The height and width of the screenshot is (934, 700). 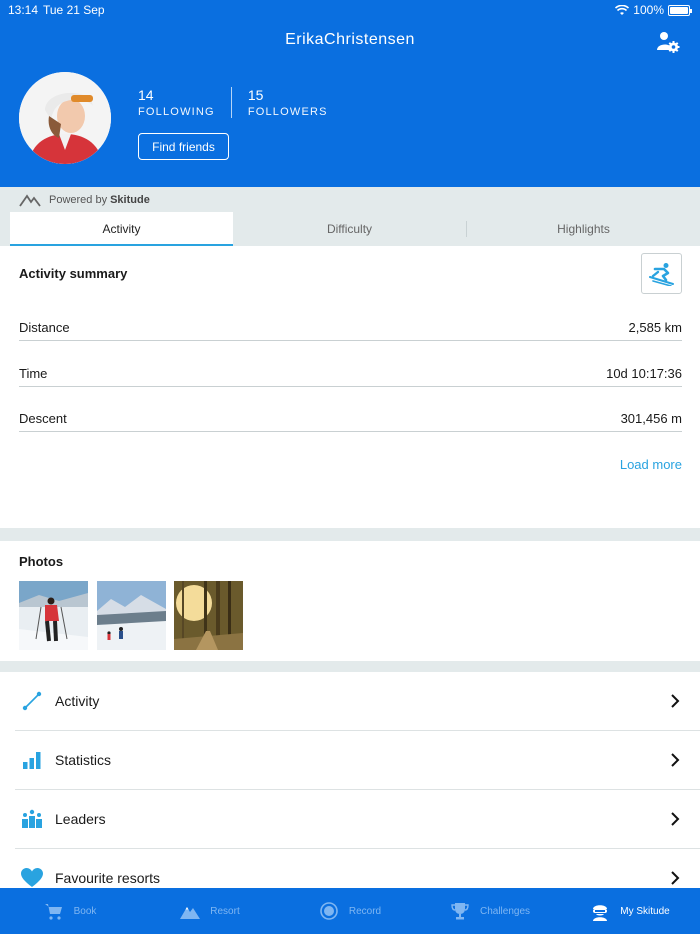 What do you see at coordinates (648, 10) in the screenshot?
I see `battery-percent: 100%` at bounding box center [648, 10].